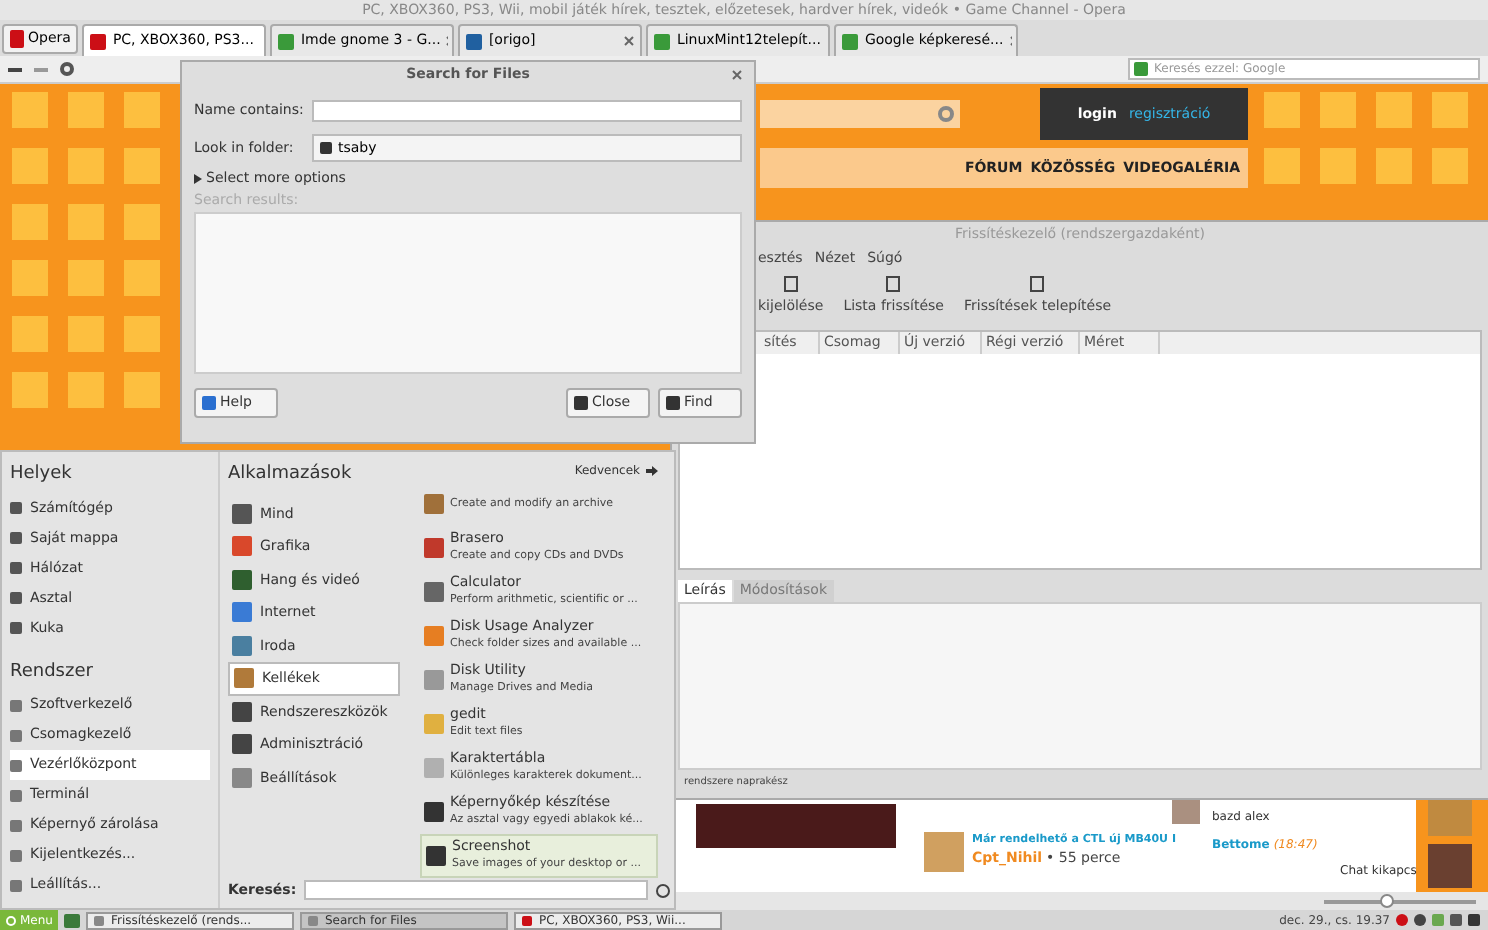 The height and width of the screenshot is (930, 1488). What do you see at coordinates (326, 148) in the screenshot?
I see `home-icon` at bounding box center [326, 148].